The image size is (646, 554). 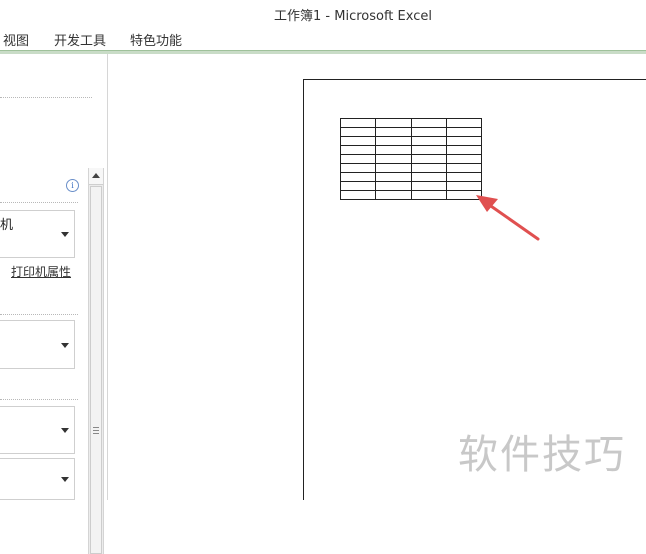 What do you see at coordinates (72, 185) in the screenshot?
I see `info-icon: i` at bounding box center [72, 185].